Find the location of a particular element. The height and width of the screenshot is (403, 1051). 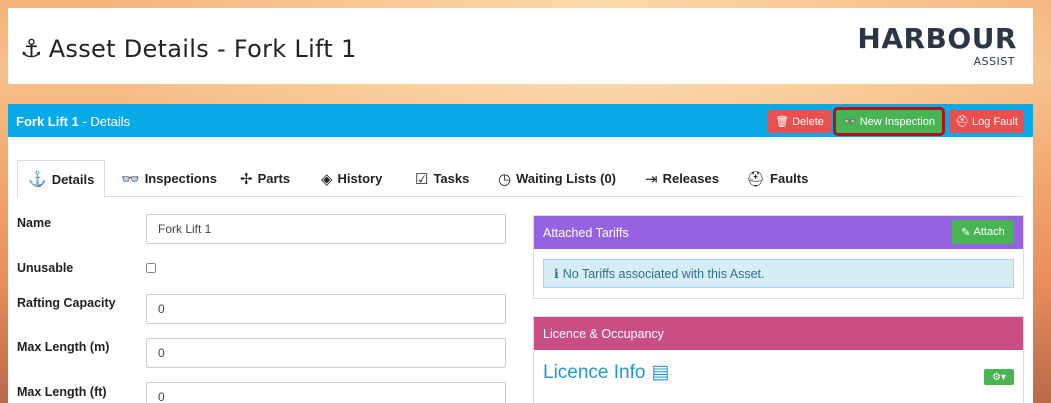

unusable-checkbox is located at coordinates (151, 268).